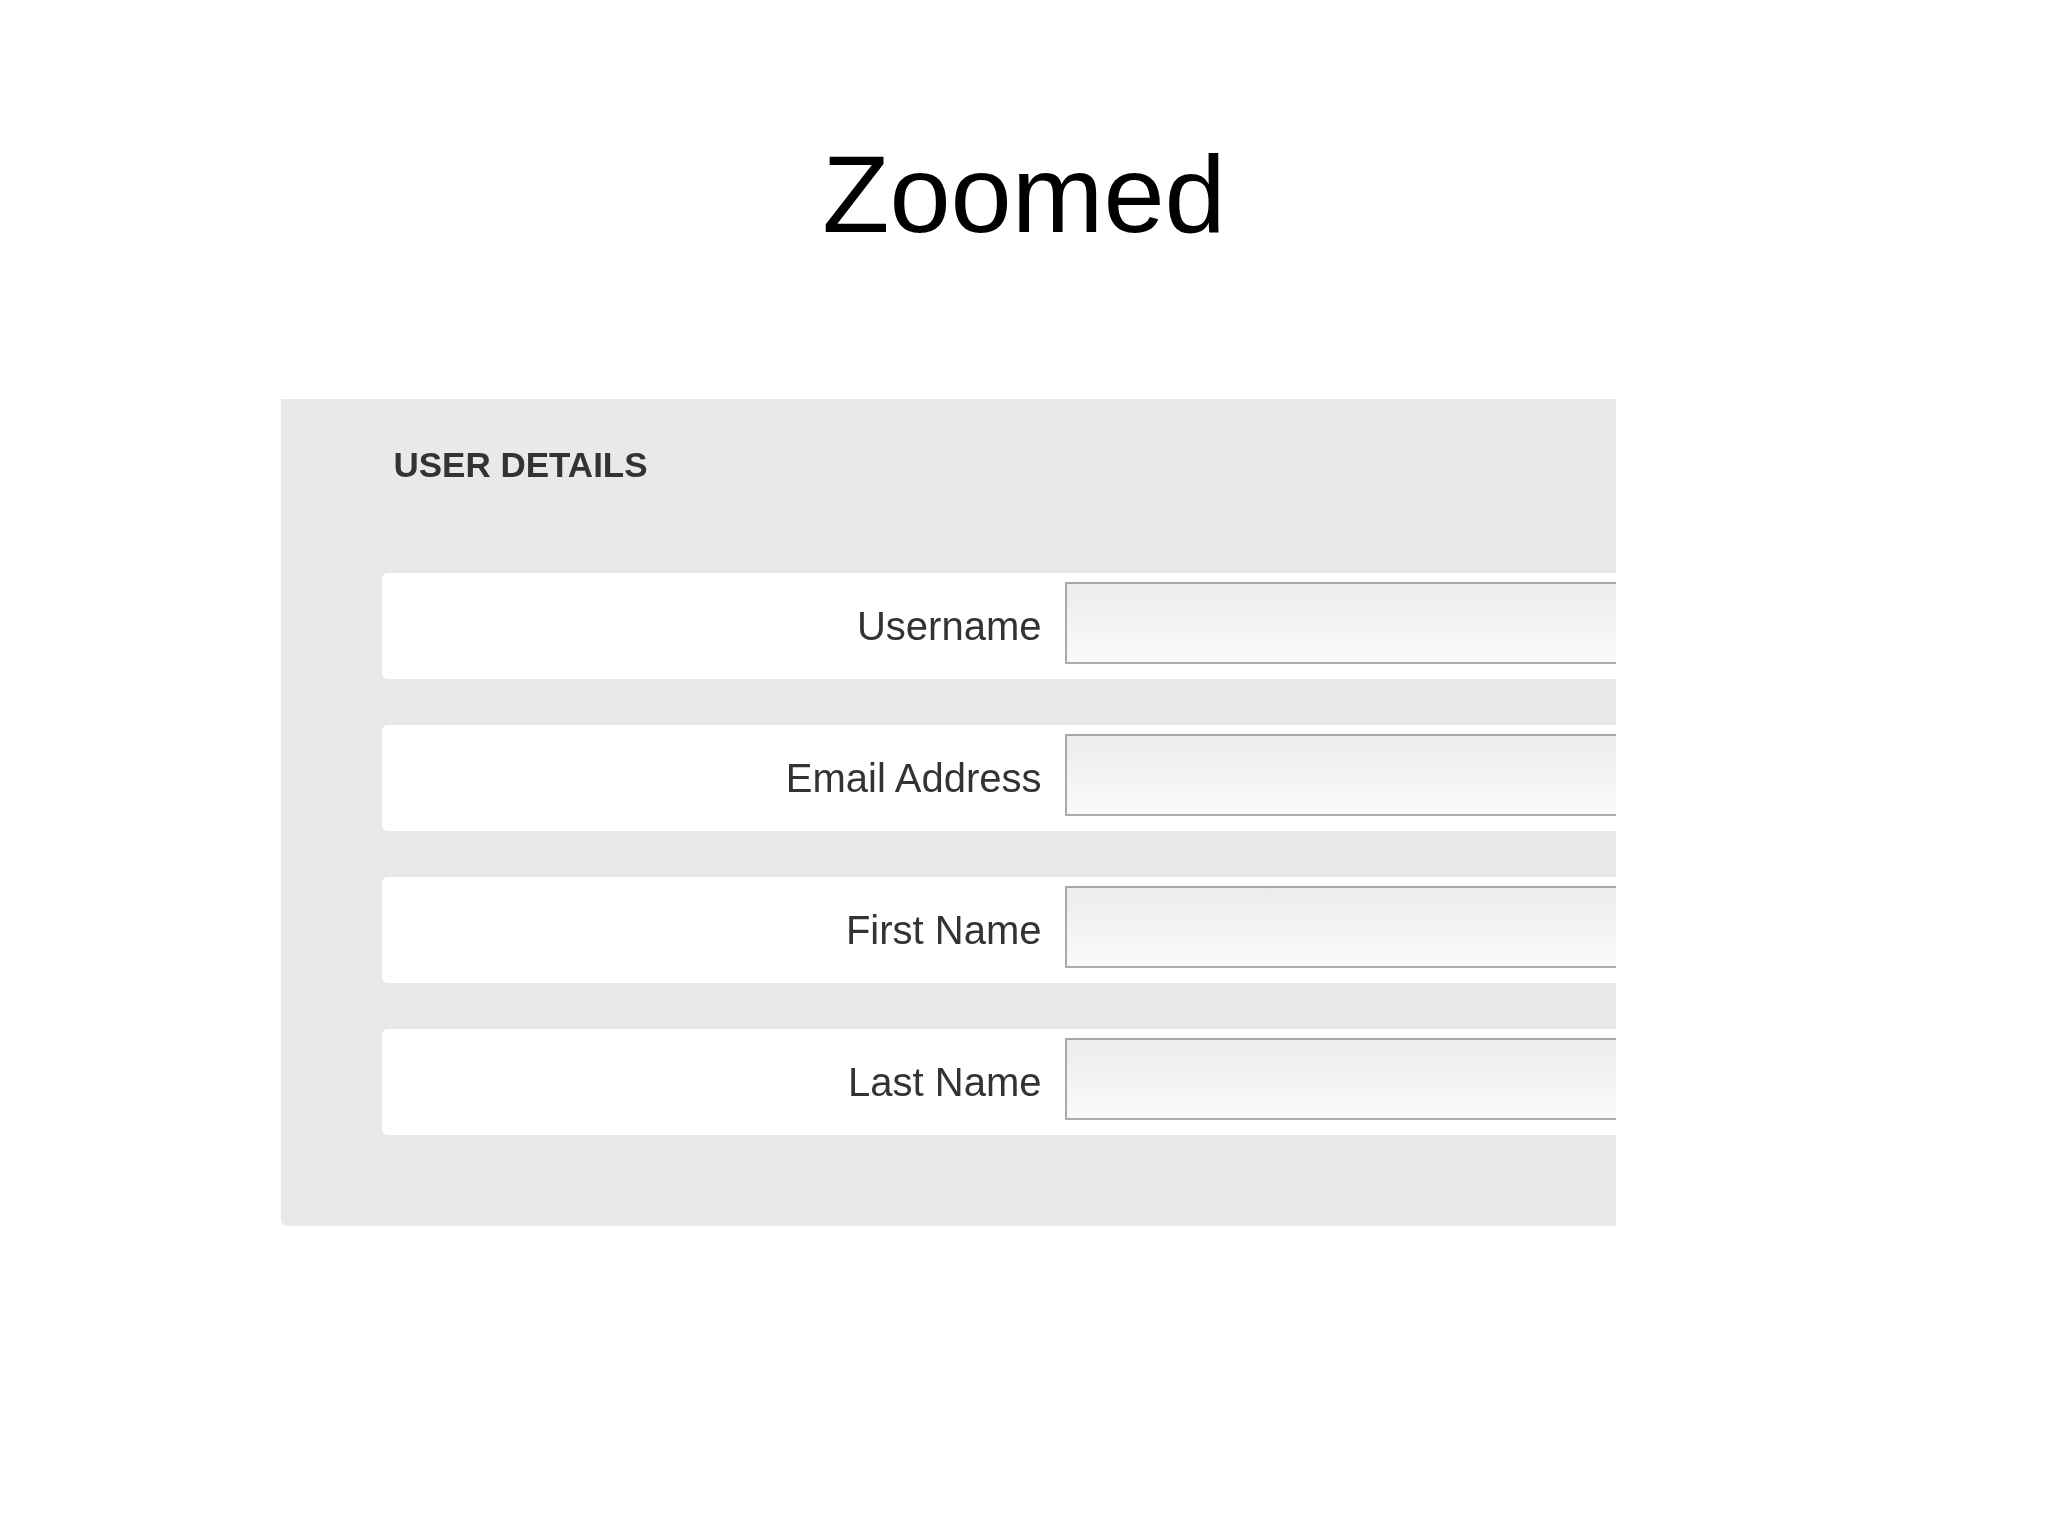 This screenshot has height=1536, width=2048. What do you see at coordinates (1024, 194) in the screenshot?
I see `slide-title: Zoomed` at bounding box center [1024, 194].